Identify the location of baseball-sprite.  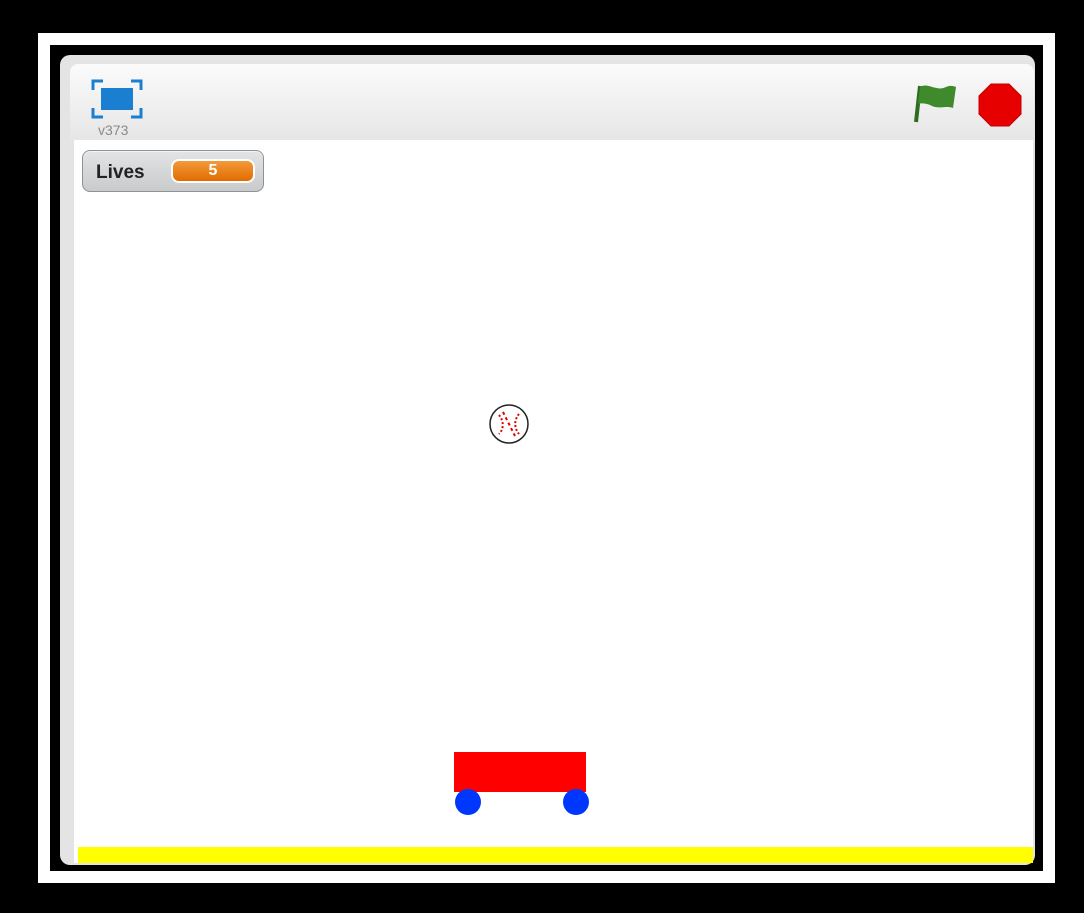
(509, 424).